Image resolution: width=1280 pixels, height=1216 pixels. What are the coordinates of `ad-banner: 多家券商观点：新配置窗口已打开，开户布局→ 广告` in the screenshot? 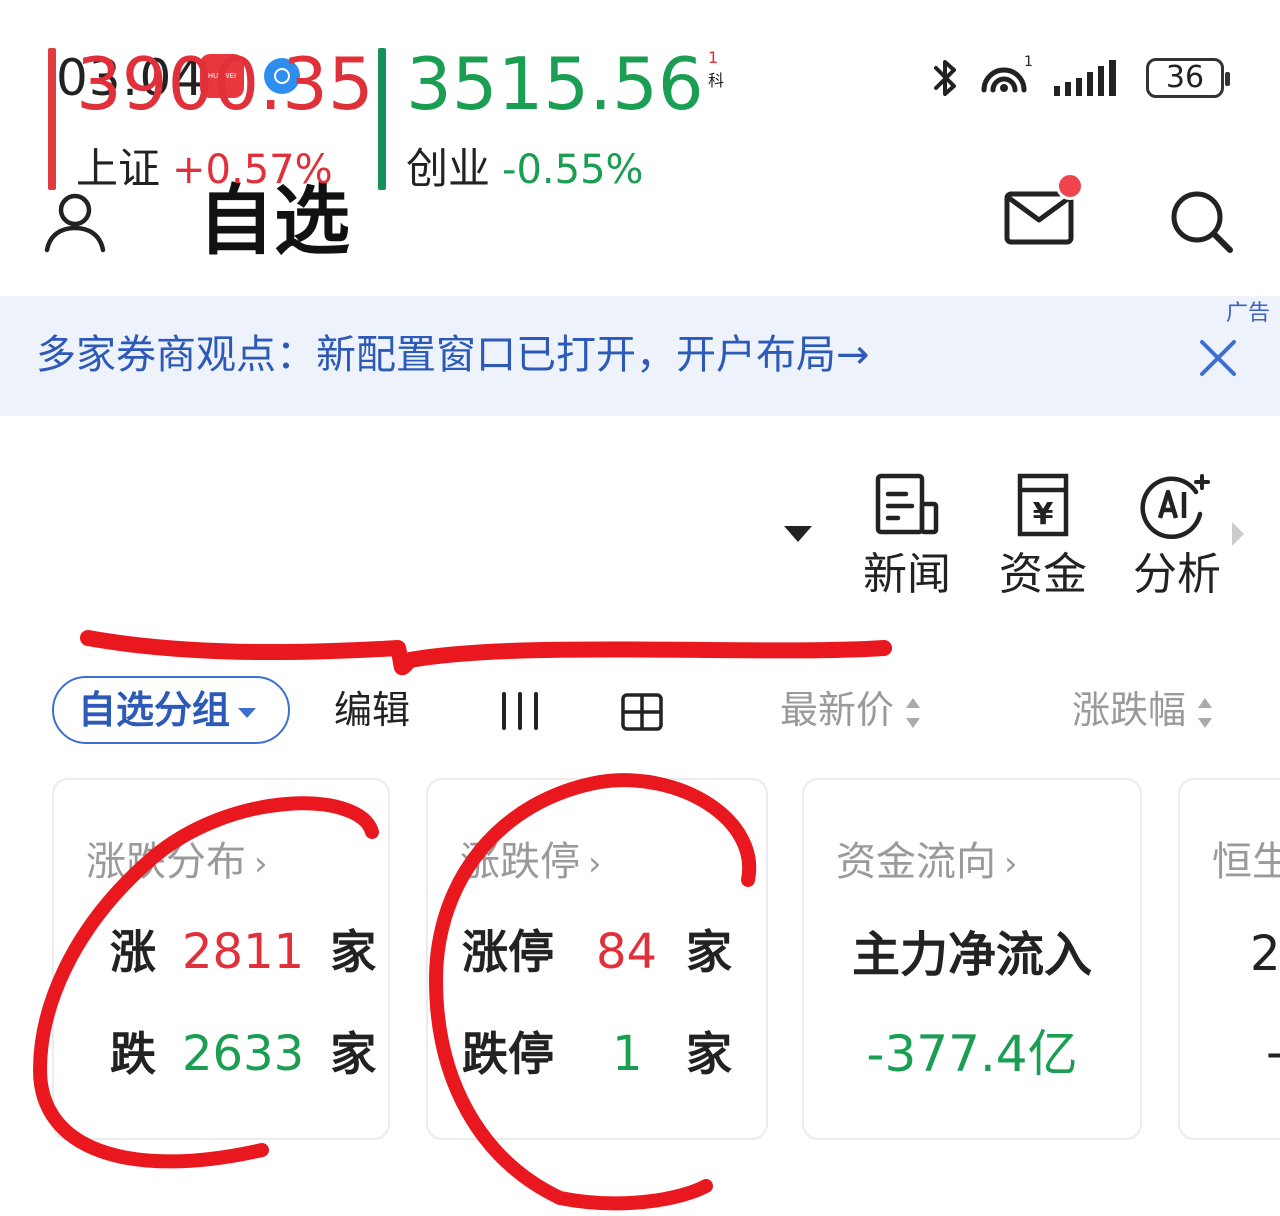 It's located at (640, 356).